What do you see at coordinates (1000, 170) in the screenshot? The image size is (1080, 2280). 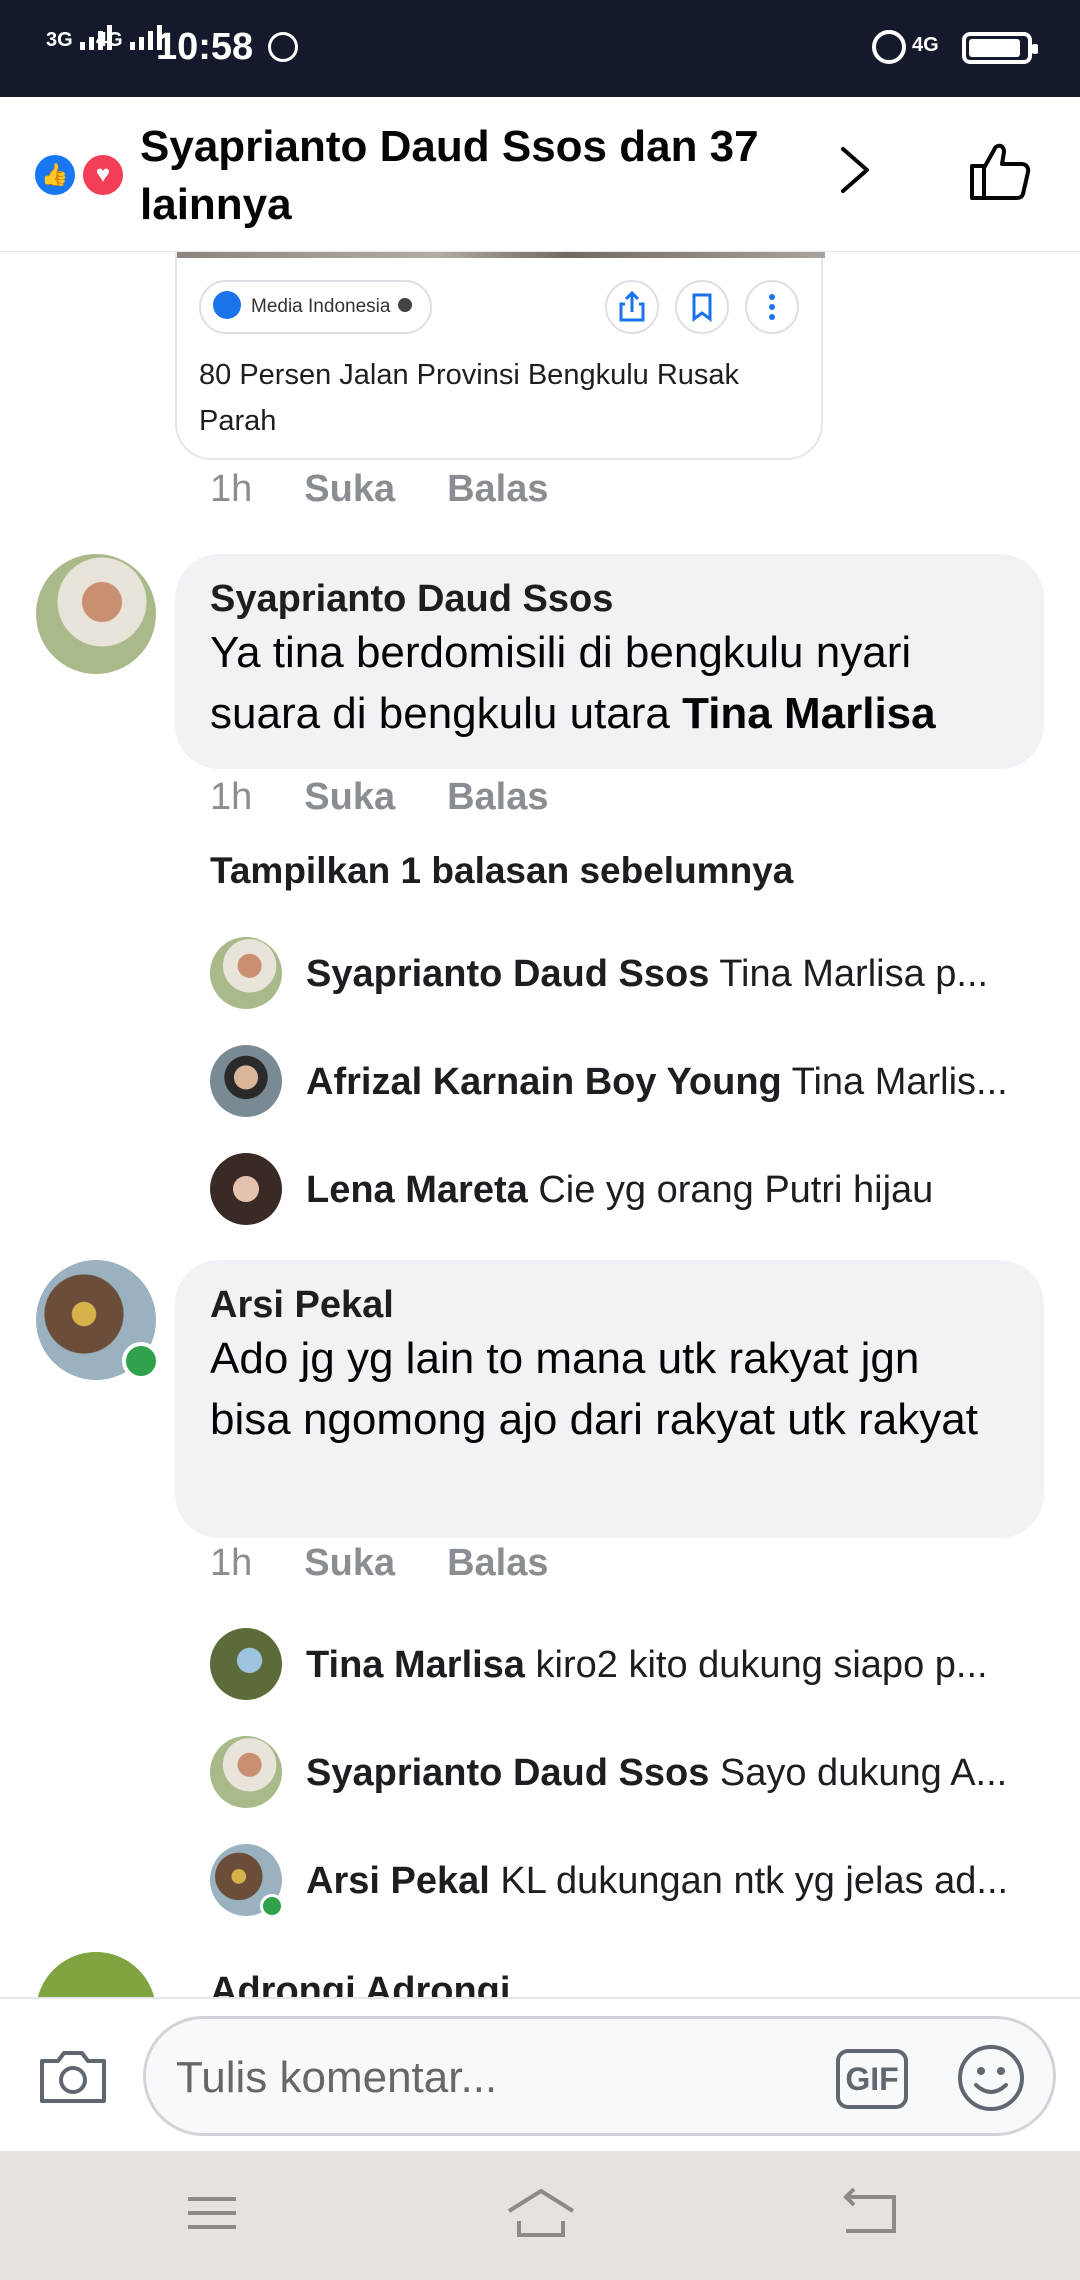 I see `like-button-icon` at bounding box center [1000, 170].